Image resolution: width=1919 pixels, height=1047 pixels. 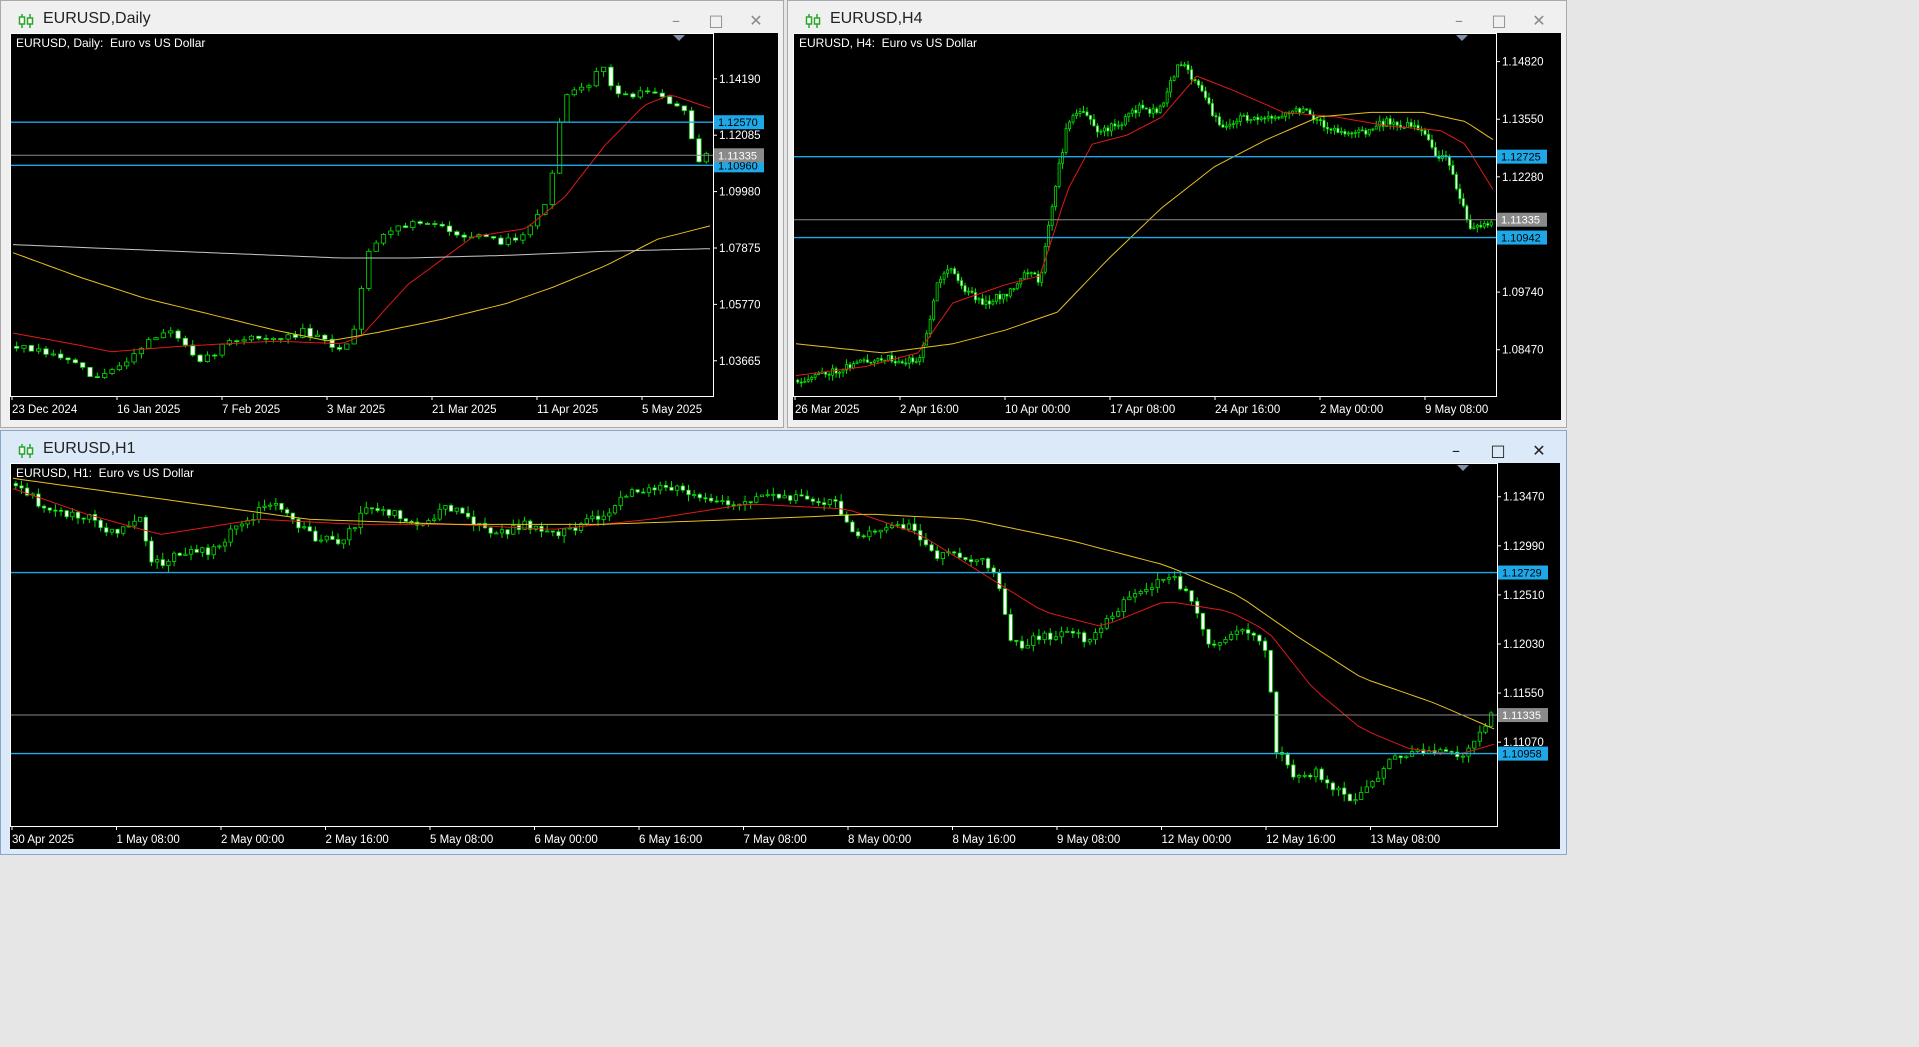 What do you see at coordinates (1522, 574) in the screenshot?
I see `price-label: 1.12729` at bounding box center [1522, 574].